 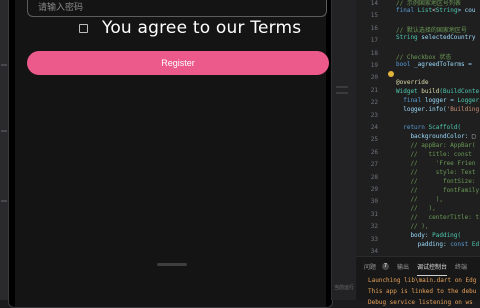 I want to click on line-number: 23, so click(x=374, y=115).